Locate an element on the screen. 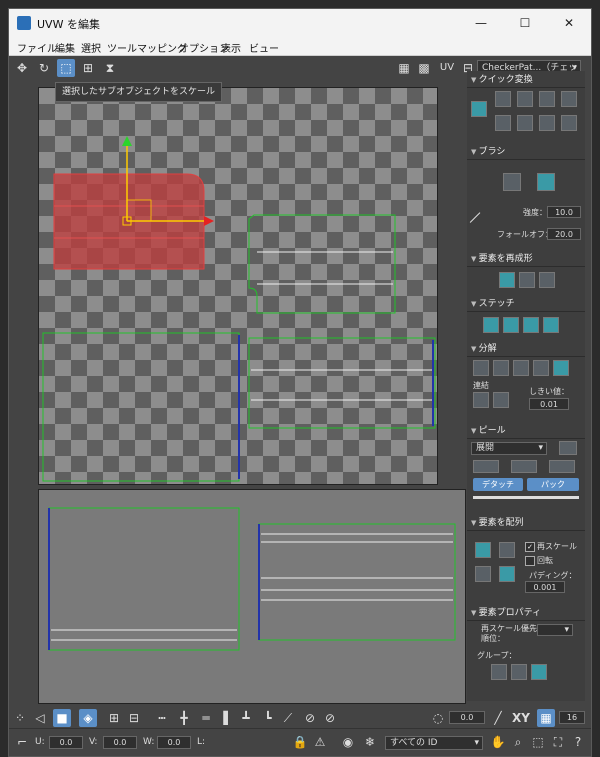 Image resolution: width=600 pixels, height=757 pixels. vertex-mode-icon: ⁘ is located at coordinates (20, 718).